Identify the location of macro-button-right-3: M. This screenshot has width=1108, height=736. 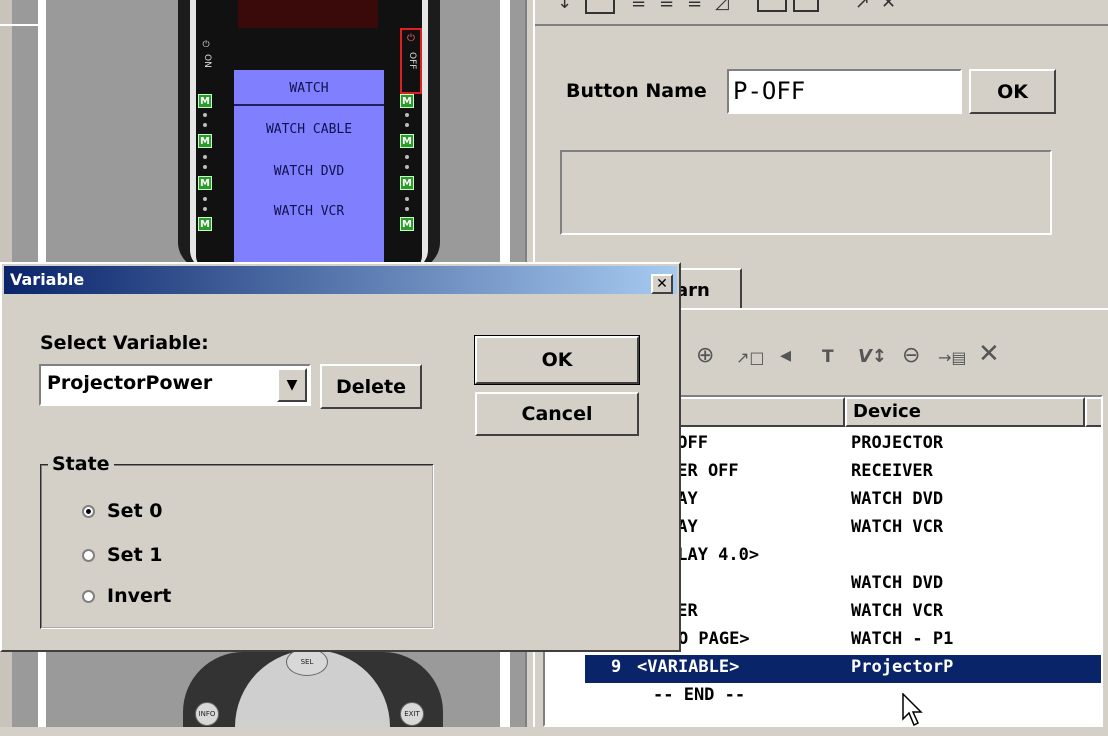
(407, 183).